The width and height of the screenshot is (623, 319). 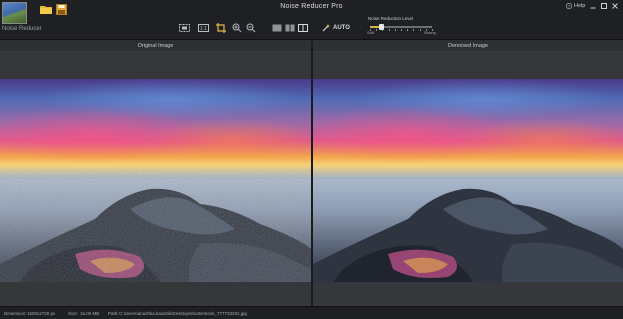 What do you see at coordinates (184, 27) in the screenshot?
I see `fit-screen-icon` at bounding box center [184, 27].